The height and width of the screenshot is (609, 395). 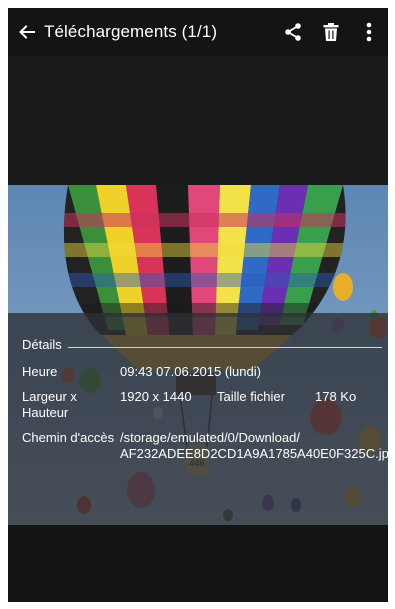 I want to click on overflow-menu-button, so click(x=369, y=32).